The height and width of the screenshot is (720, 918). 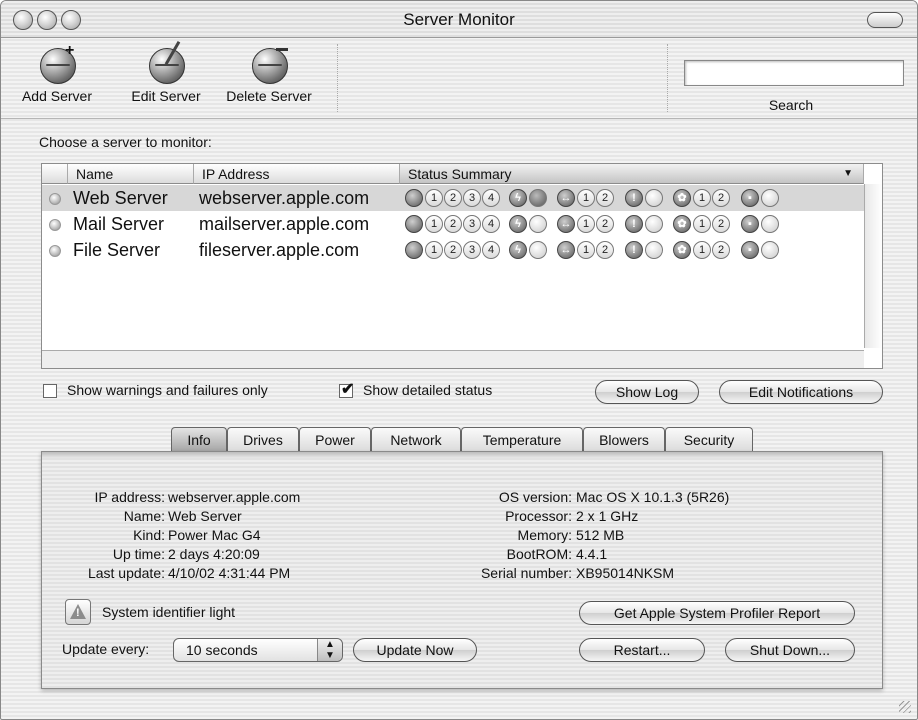 I want to click on column-header-name: Name, so click(x=131, y=174).